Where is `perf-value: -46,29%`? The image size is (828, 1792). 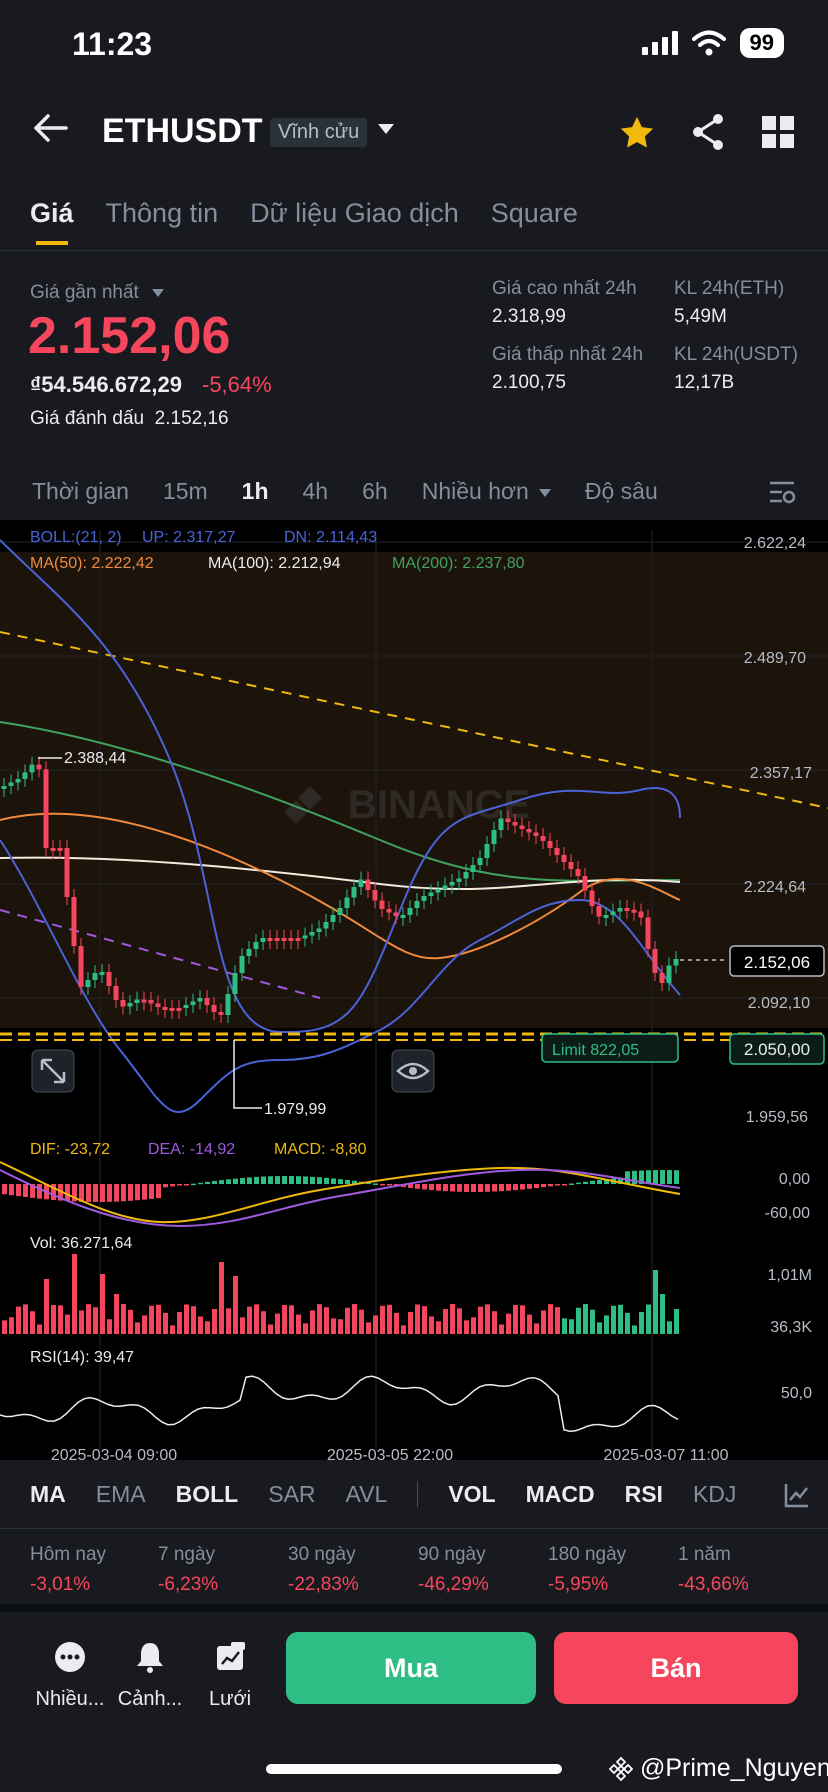 perf-value: -46,29% is located at coordinates (453, 1584).